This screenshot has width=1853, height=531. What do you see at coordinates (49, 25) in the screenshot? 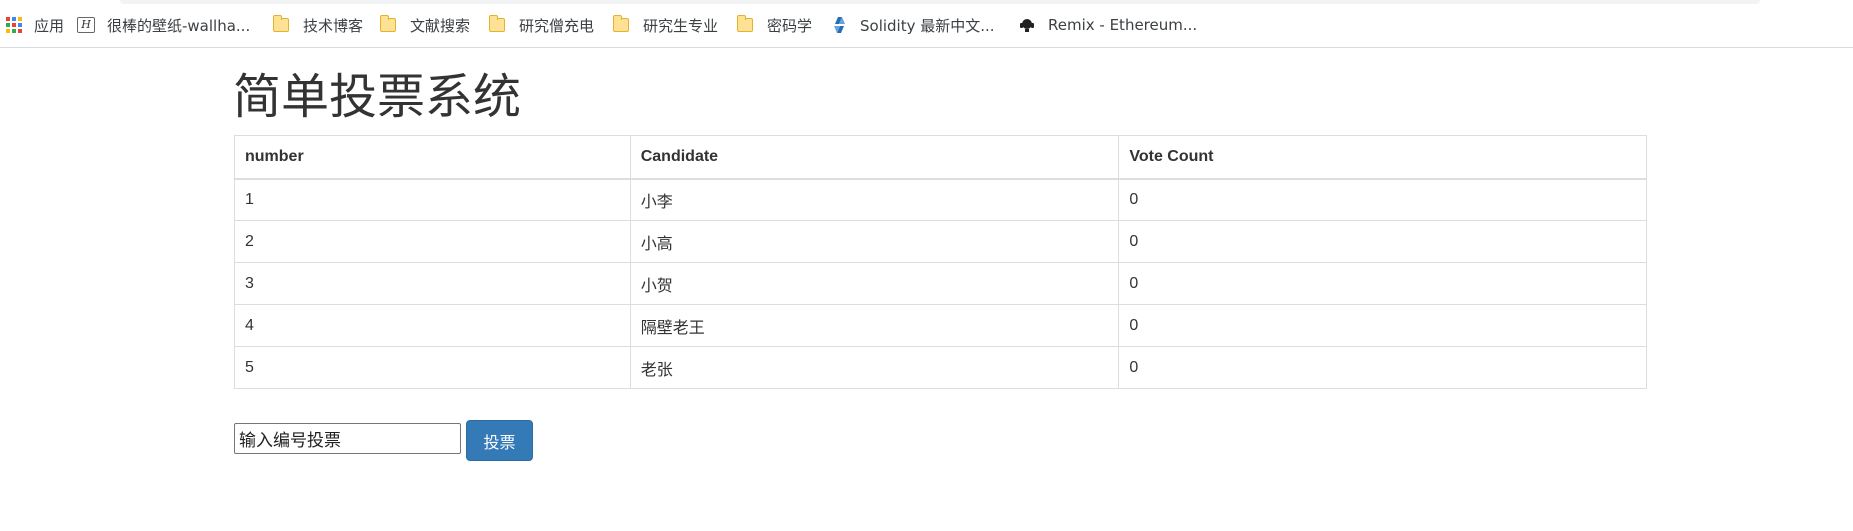
I see `bookmark-label: 应用` at bounding box center [49, 25].